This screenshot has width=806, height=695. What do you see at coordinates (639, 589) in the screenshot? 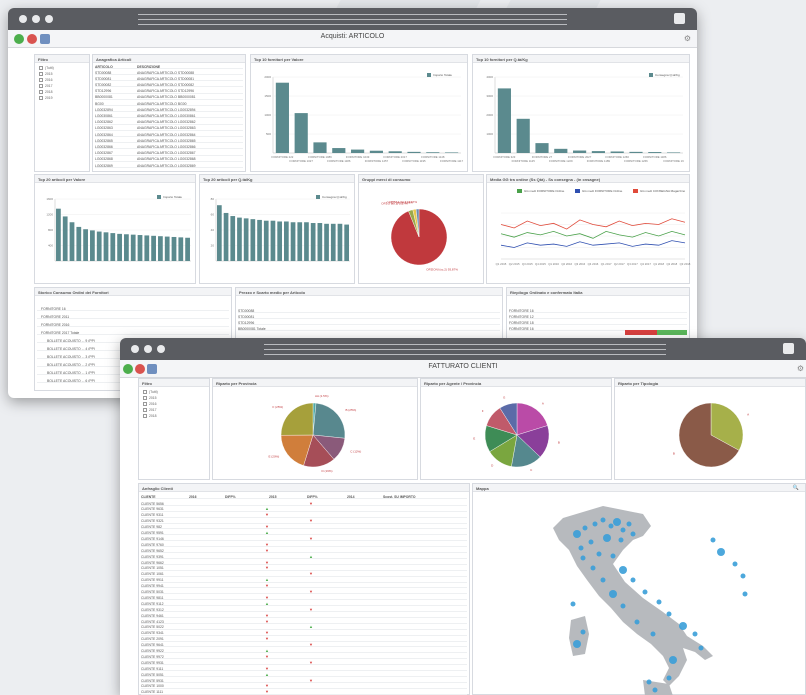
I see `italy-map` at bounding box center [639, 589].